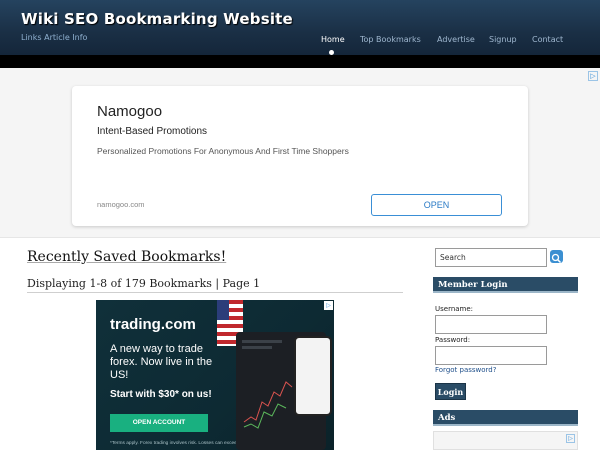 The image size is (600, 450). I want to click on sidebar-ad-slot: ▷, so click(505, 440).